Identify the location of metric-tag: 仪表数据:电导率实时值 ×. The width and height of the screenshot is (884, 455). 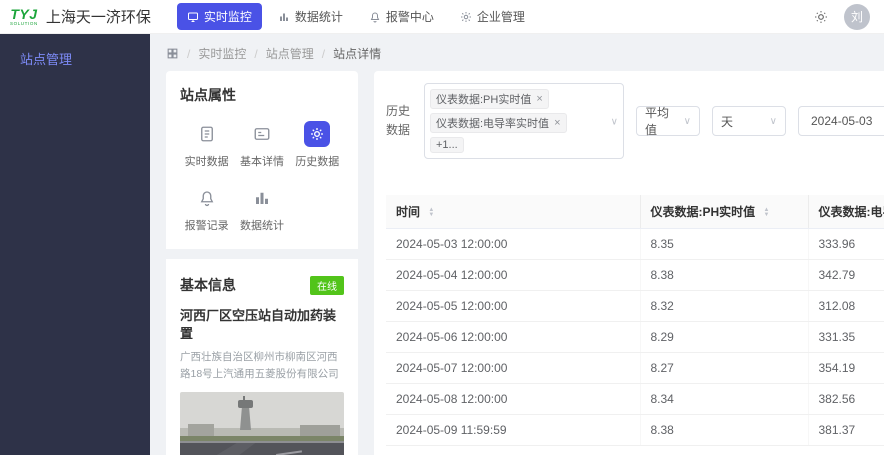
(498, 123).